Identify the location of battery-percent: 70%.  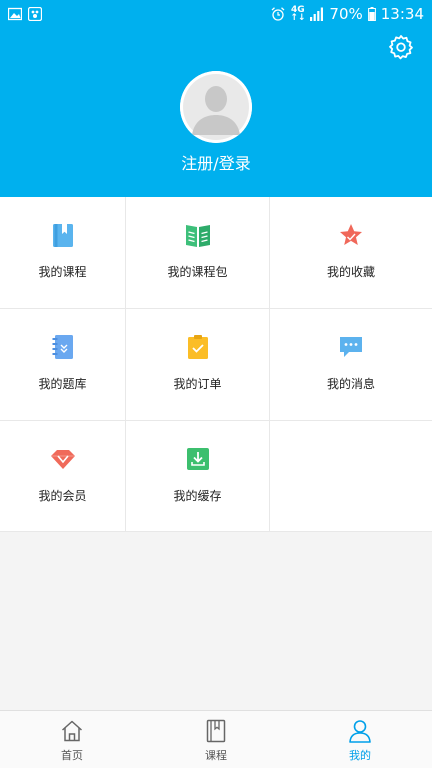
(346, 14).